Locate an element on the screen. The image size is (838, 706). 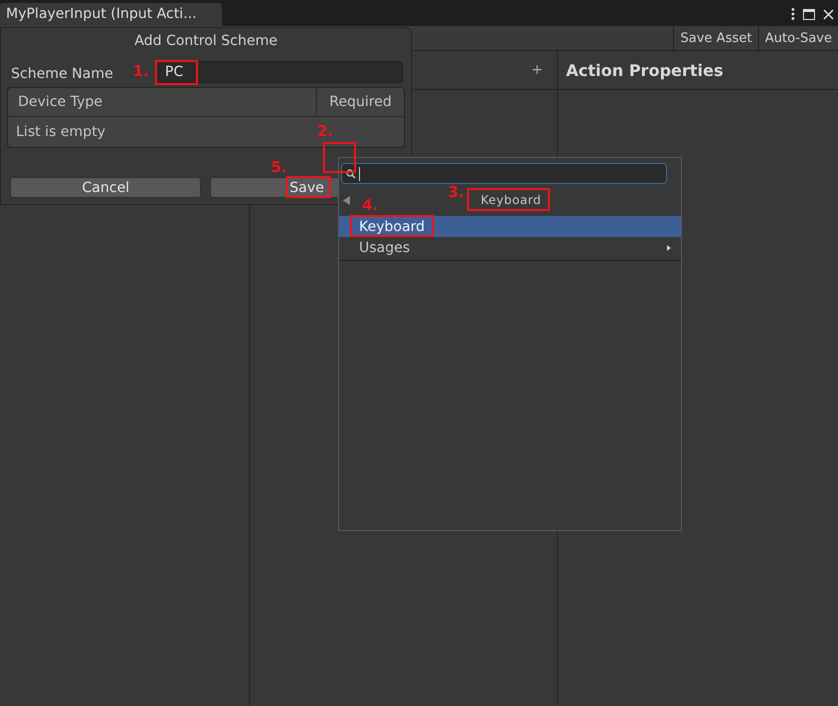
maximize-icon is located at coordinates (809, 14).